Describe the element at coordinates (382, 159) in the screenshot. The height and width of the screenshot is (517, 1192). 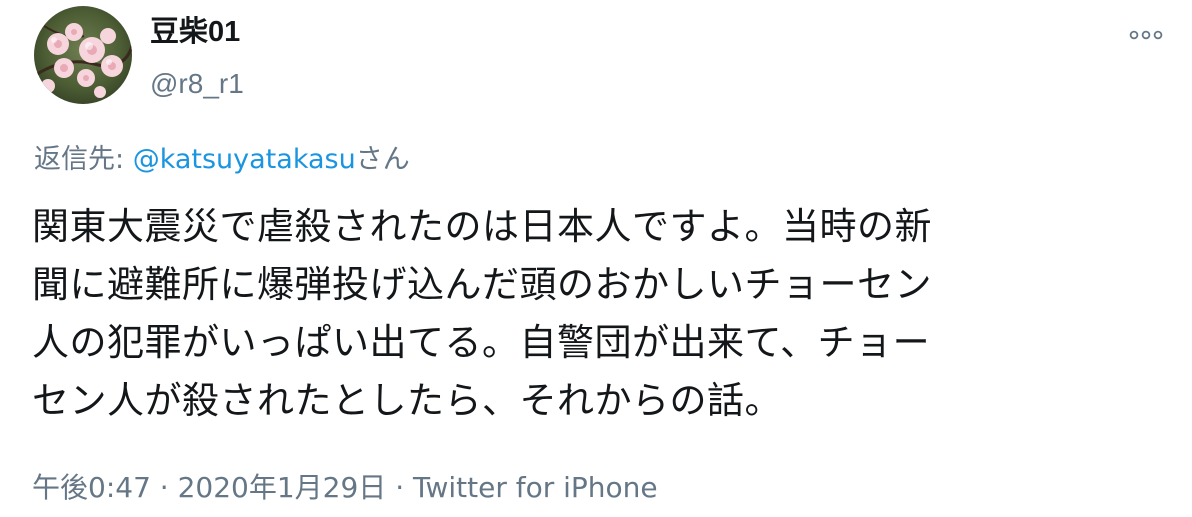
I see `reply-to-suffix: さん` at that location.